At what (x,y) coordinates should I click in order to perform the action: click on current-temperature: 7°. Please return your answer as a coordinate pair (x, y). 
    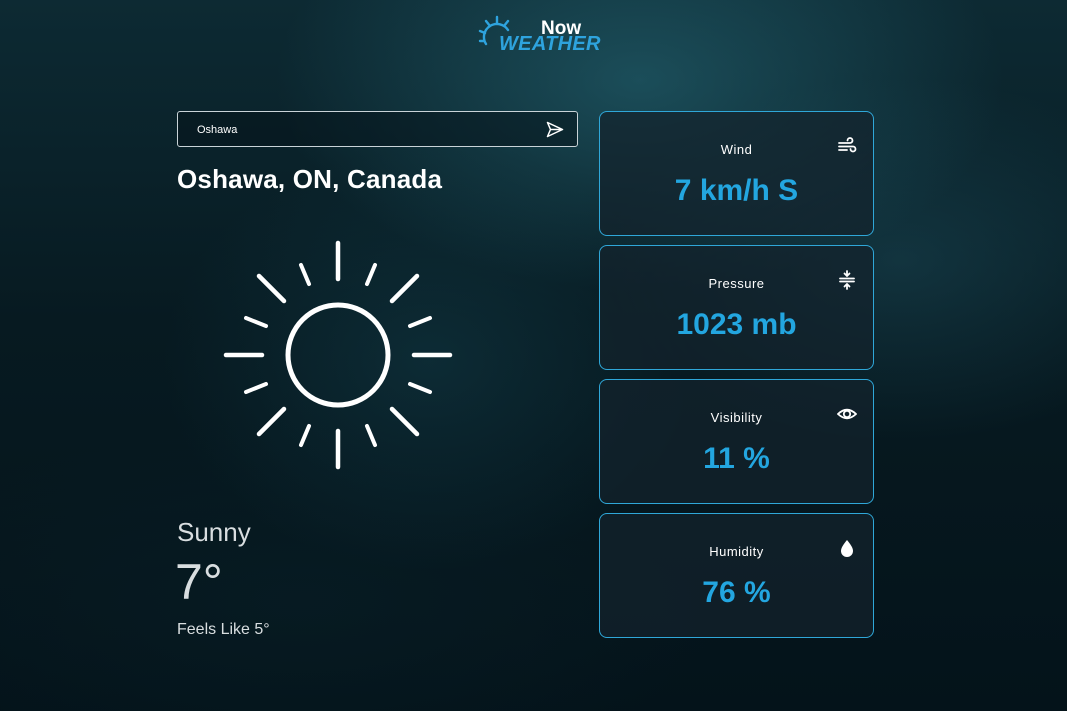
    Looking at the image, I should click on (199, 582).